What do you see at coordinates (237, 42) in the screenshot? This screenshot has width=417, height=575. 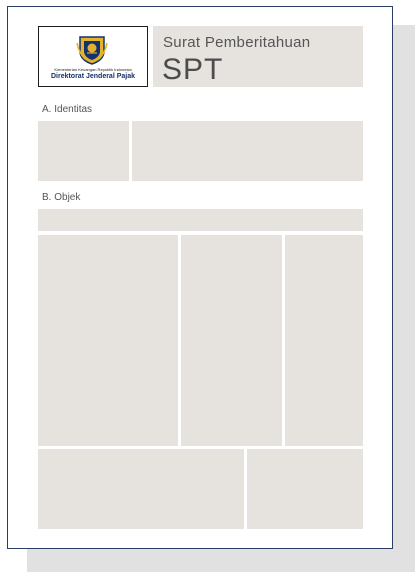 I see `document-subtitle: Surat Pemberitahuan` at bounding box center [237, 42].